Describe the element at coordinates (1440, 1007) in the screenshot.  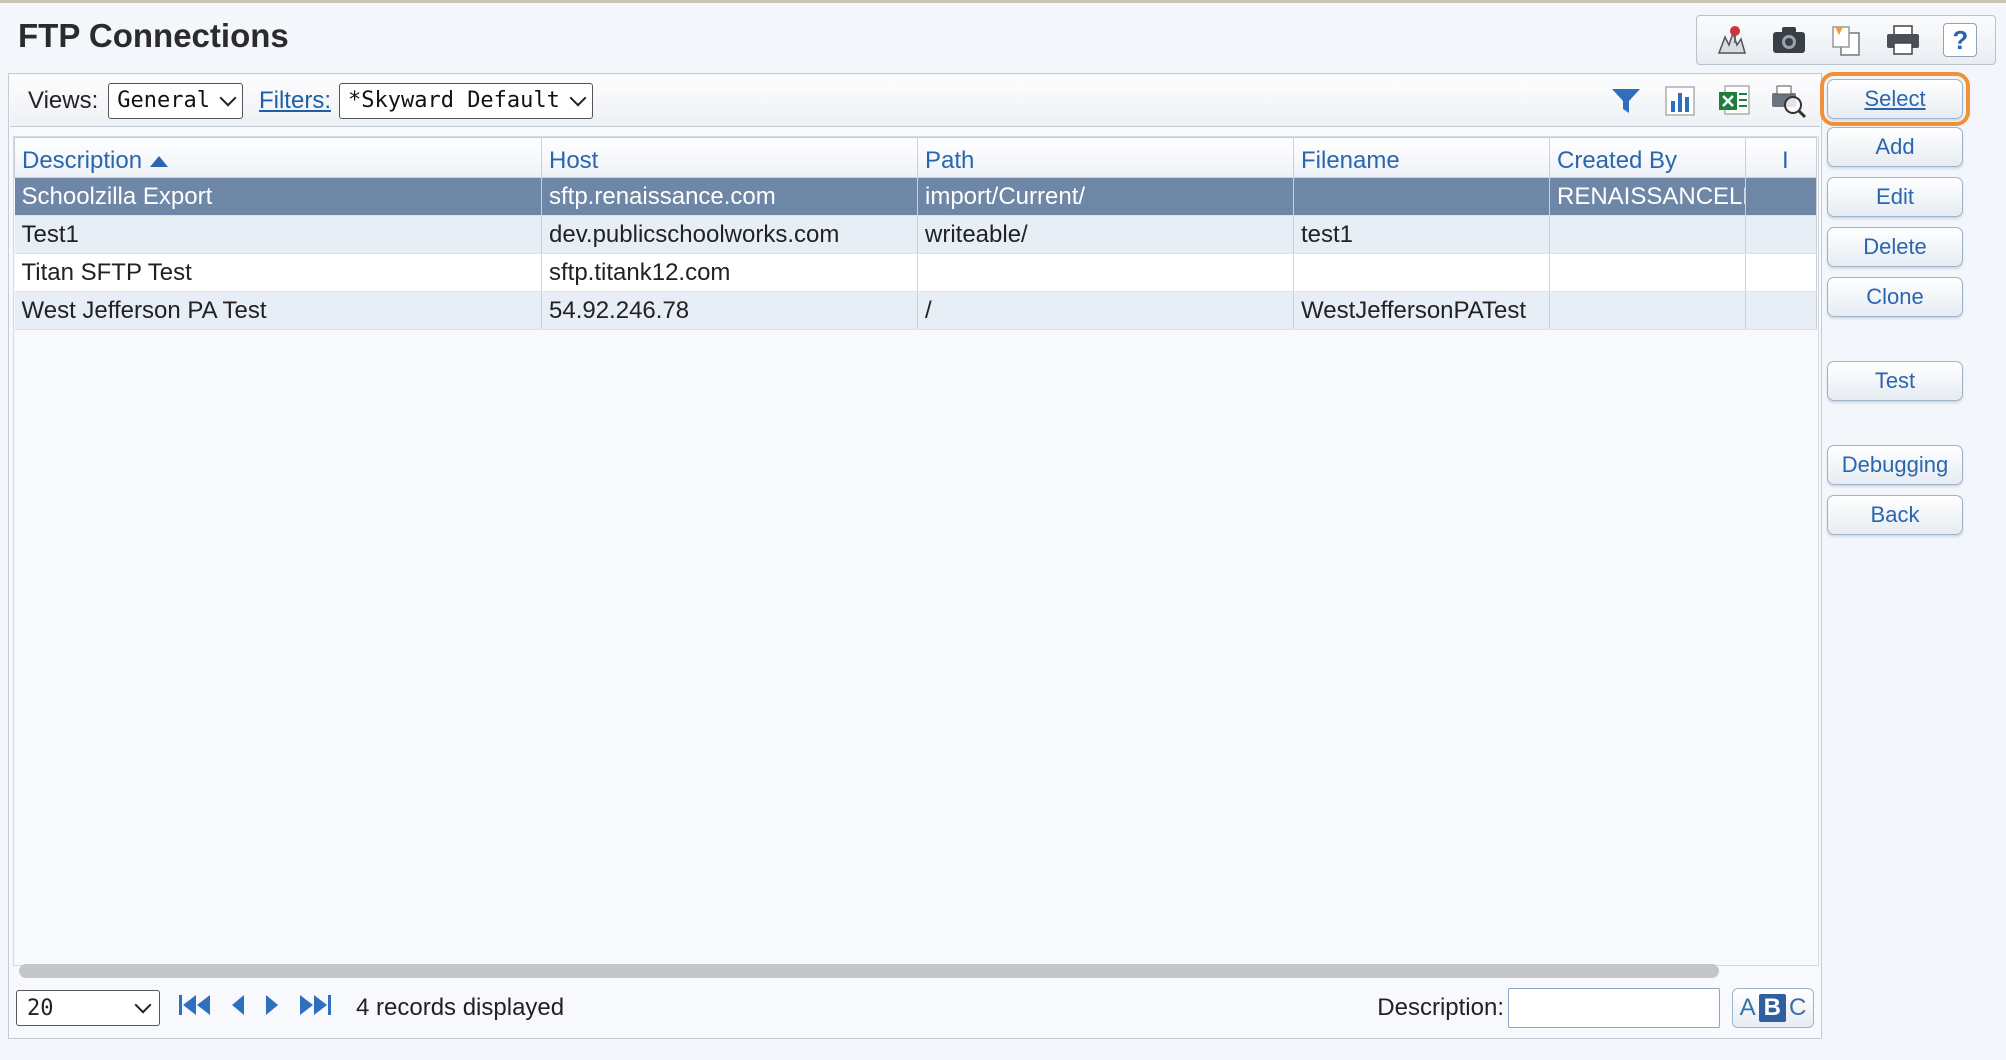
I see `description-search-label: Description:` at that location.